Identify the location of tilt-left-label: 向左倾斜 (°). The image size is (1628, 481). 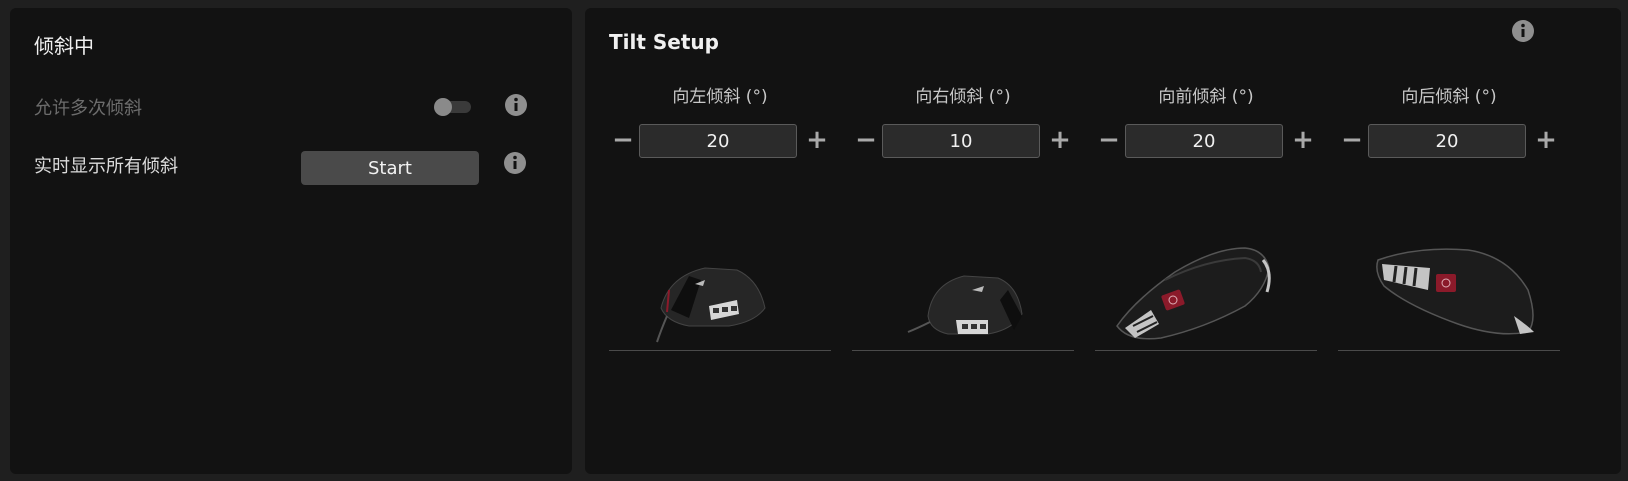
(720, 97).